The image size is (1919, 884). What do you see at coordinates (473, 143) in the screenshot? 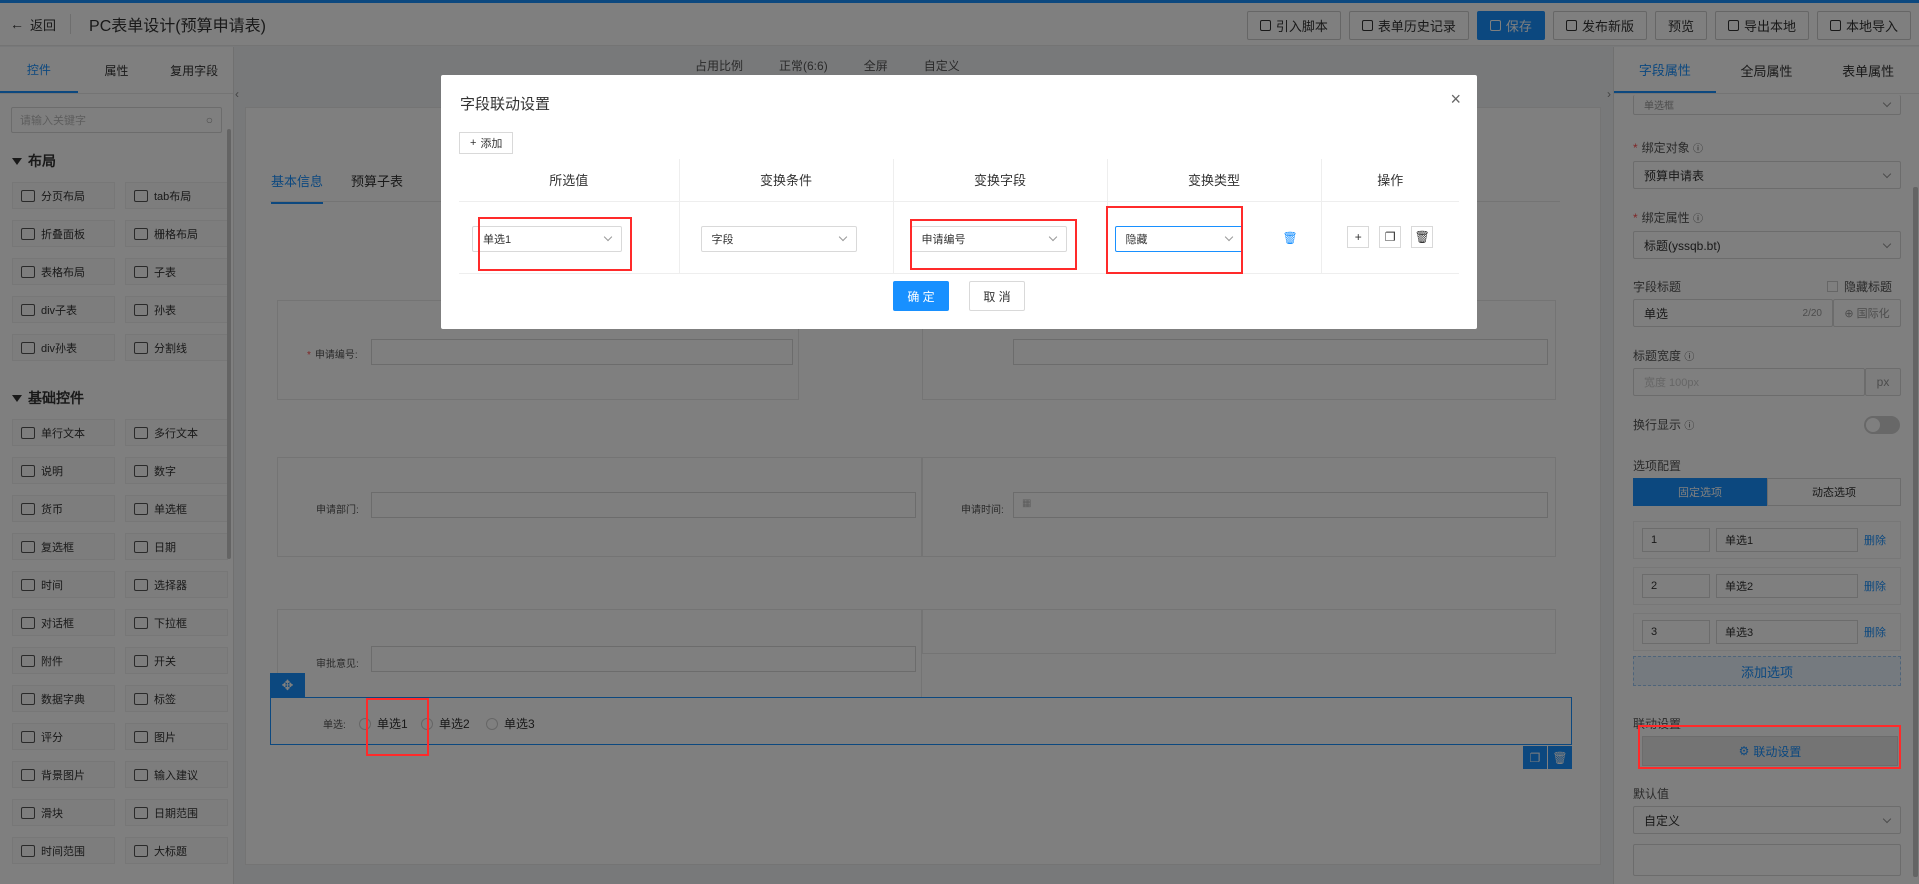
I see `plus-icon: +` at bounding box center [473, 143].